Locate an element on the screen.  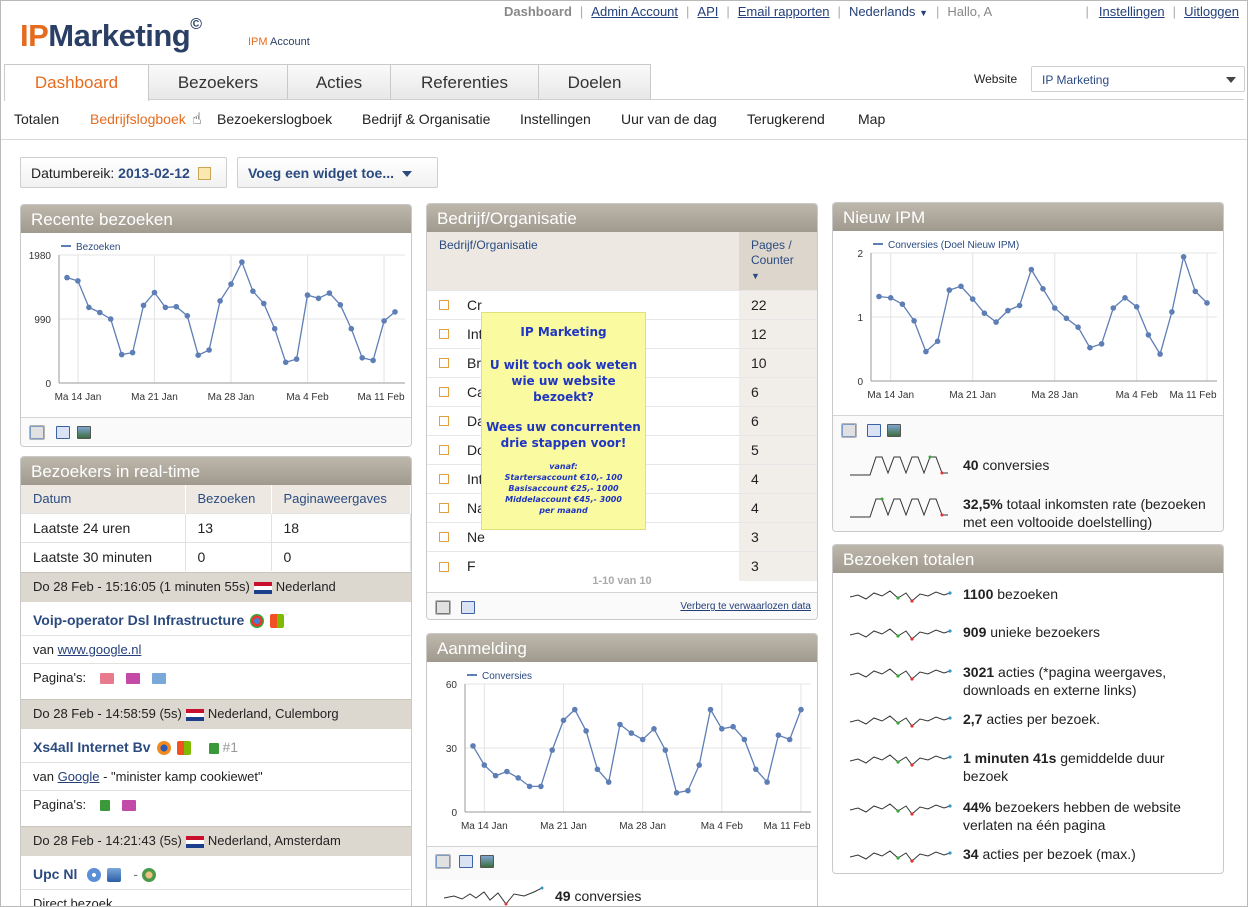
visit-company: Xs4all Internet Bv #1 is located at coordinates (135, 747).